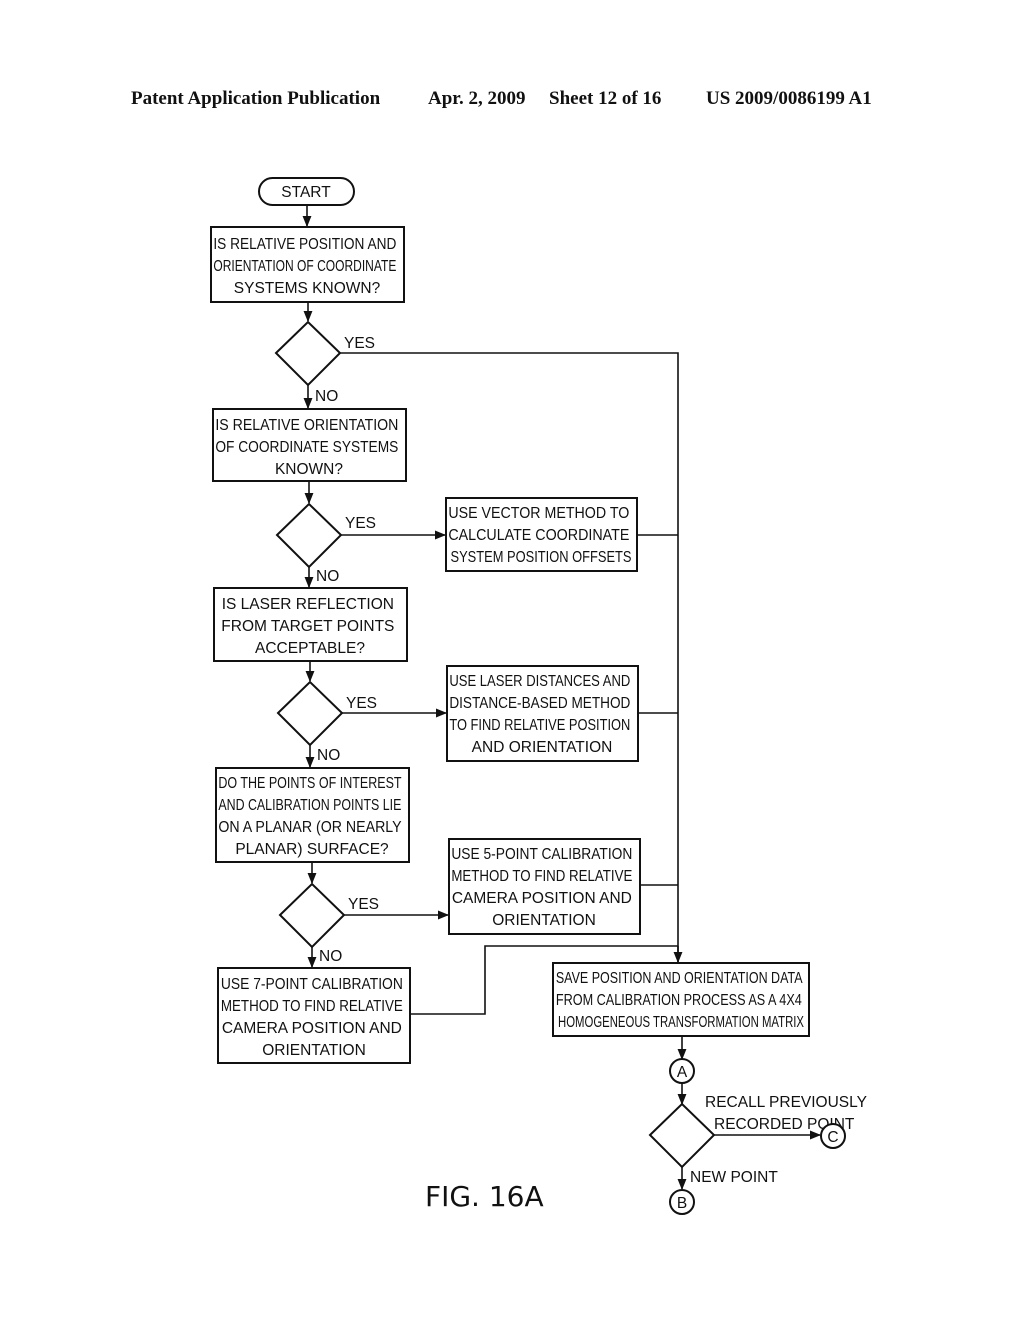 The width and height of the screenshot is (1024, 1320). I want to click on connector-b: B, so click(682, 1202).